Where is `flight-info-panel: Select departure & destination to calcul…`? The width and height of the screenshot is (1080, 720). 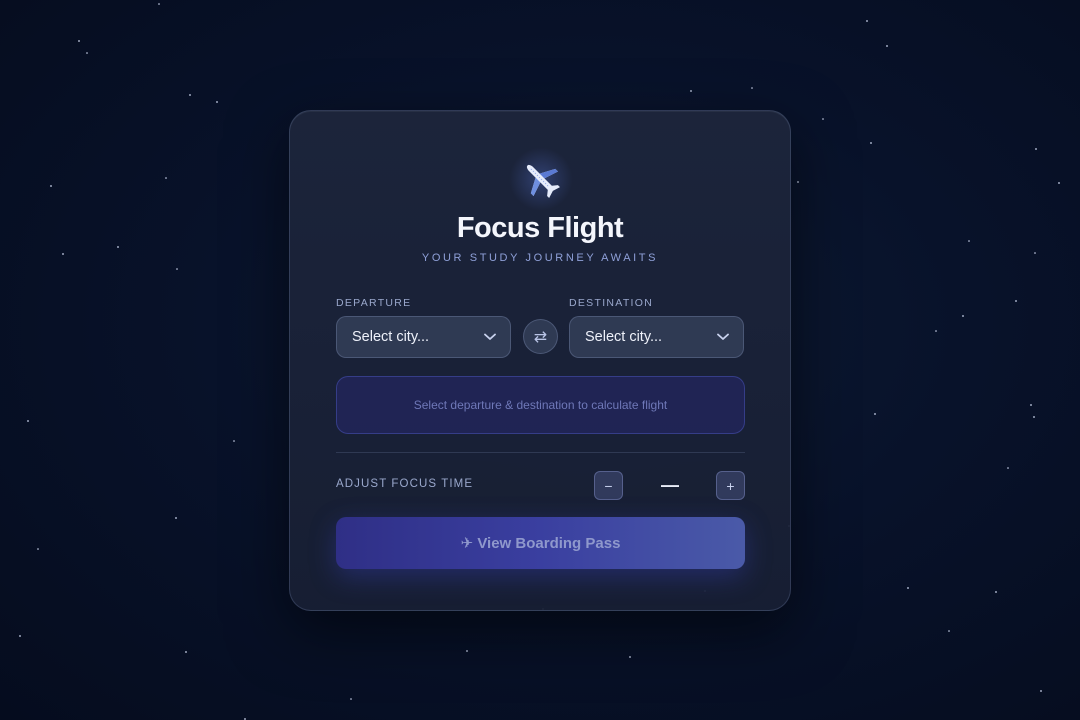
flight-info-panel: Select departure & destination to calcul… is located at coordinates (540, 405).